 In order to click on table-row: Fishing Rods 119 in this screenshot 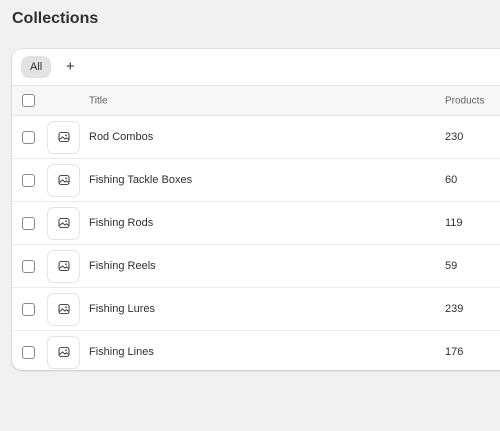, I will do `click(256, 223)`.